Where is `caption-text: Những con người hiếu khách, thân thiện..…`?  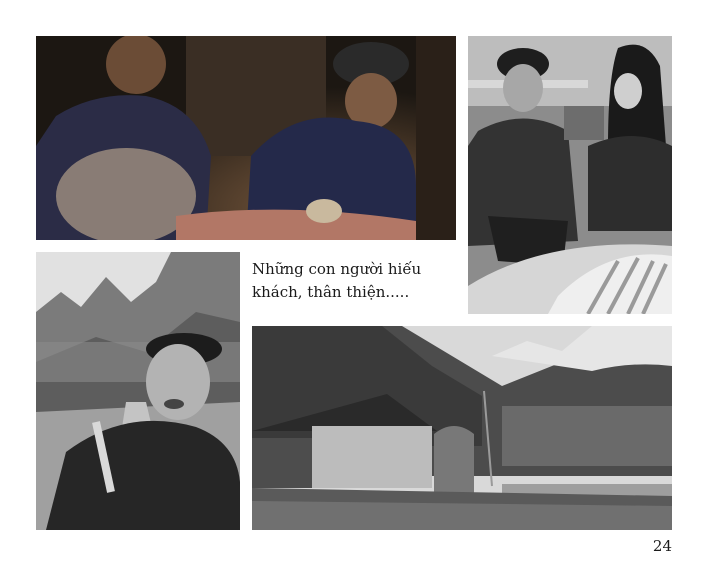 caption-text: Những con người hiếu khách, thân thiện..… is located at coordinates (354, 281).